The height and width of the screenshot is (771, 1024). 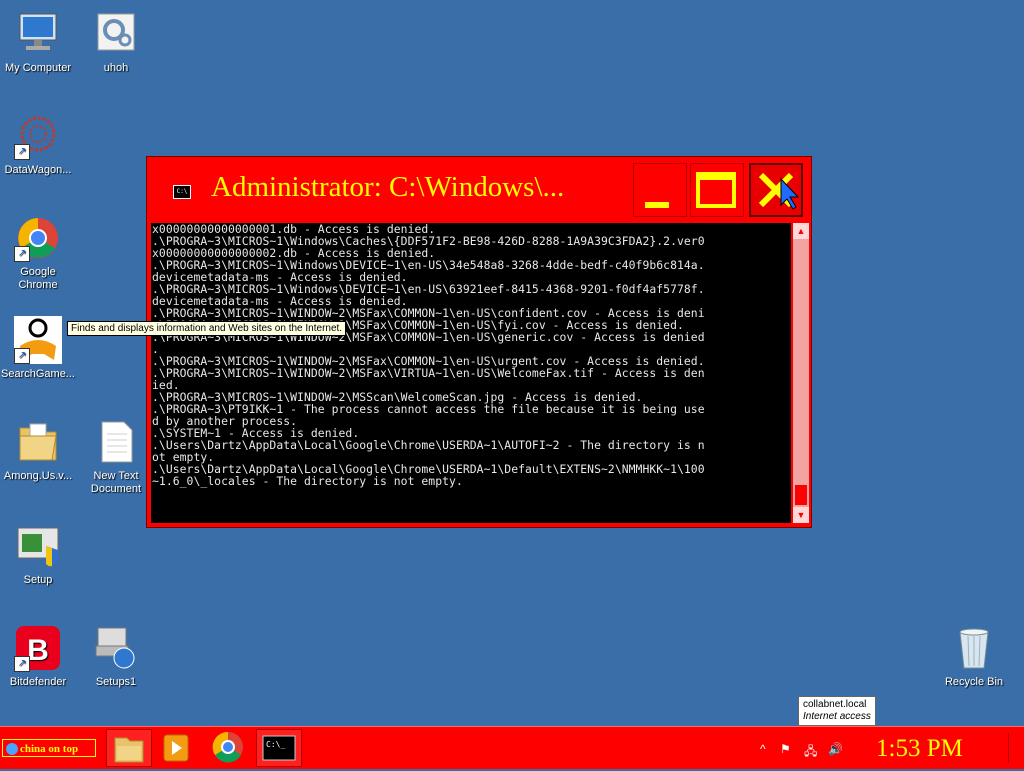 What do you see at coordinates (38, 580) in the screenshot?
I see `desktop-icon-label: Setup` at bounding box center [38, 580].